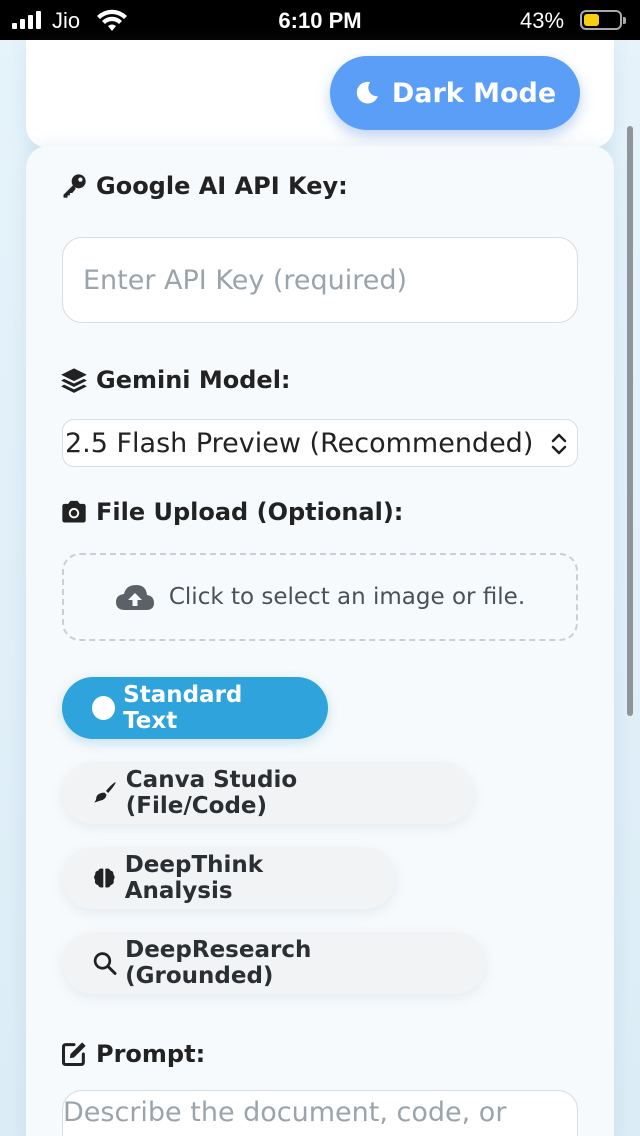  Describe the element at coordinates (630, 421) in the screenshot. I see `scrollbar` at that location.